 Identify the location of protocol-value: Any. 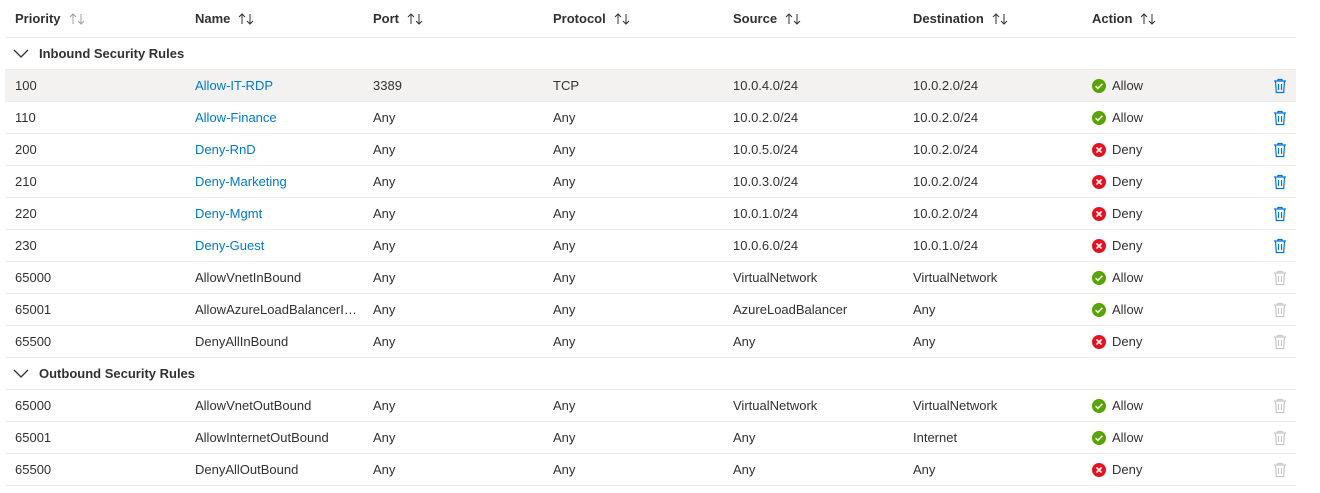
(564, 341).